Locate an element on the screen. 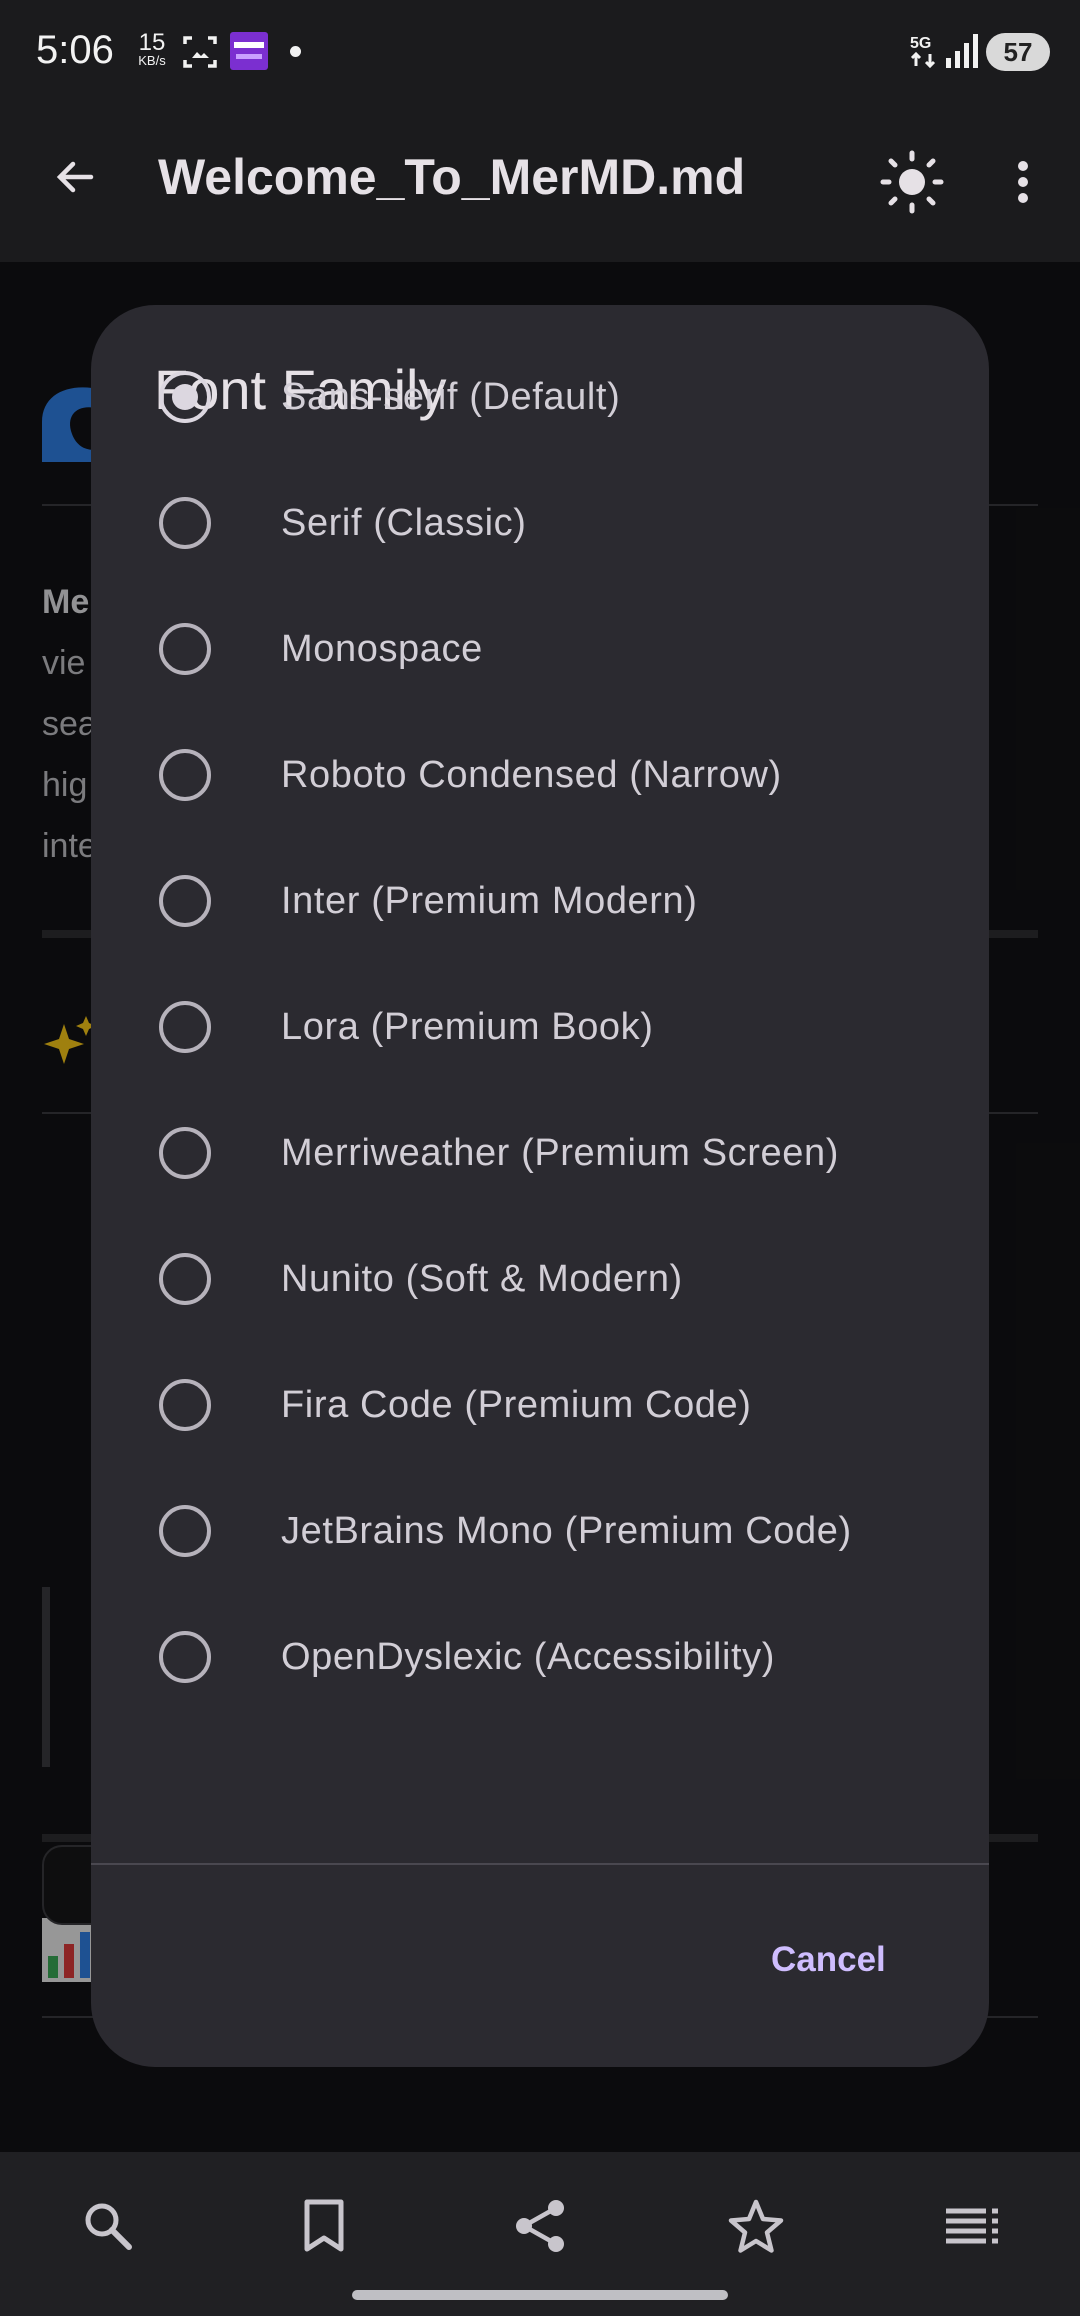 The image size is (1080, 2316). battery-icon: 57 is located at coordinates (1018, 52).